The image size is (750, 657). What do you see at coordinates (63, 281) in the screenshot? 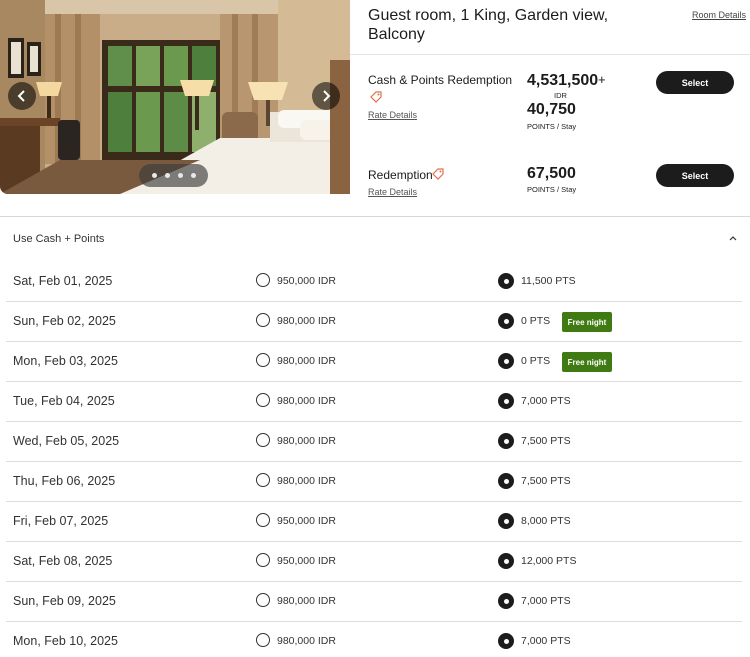
I see `night-date: Sat, Feb 01, 2025` at bounding box center [63, 281].